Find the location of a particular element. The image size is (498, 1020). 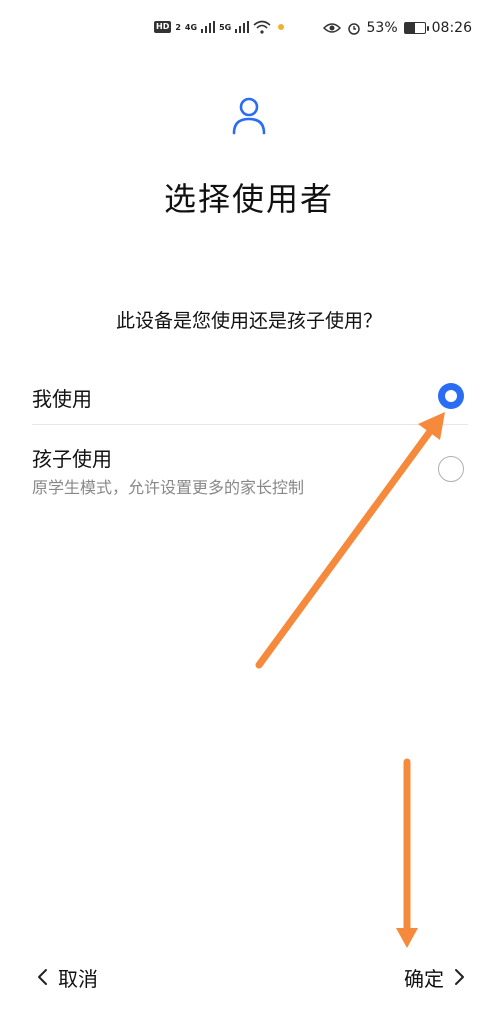

annotation-arrow-down is located at coordinates (407, 853).